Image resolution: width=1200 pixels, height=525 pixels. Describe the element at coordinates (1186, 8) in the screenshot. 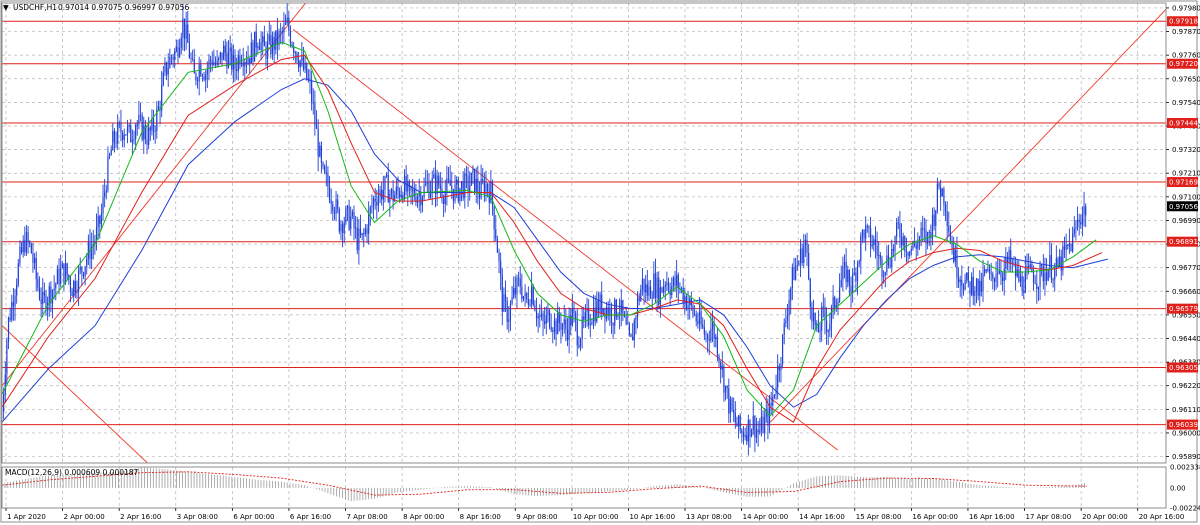

I see `price-tick-label: 0.97980` at that location.